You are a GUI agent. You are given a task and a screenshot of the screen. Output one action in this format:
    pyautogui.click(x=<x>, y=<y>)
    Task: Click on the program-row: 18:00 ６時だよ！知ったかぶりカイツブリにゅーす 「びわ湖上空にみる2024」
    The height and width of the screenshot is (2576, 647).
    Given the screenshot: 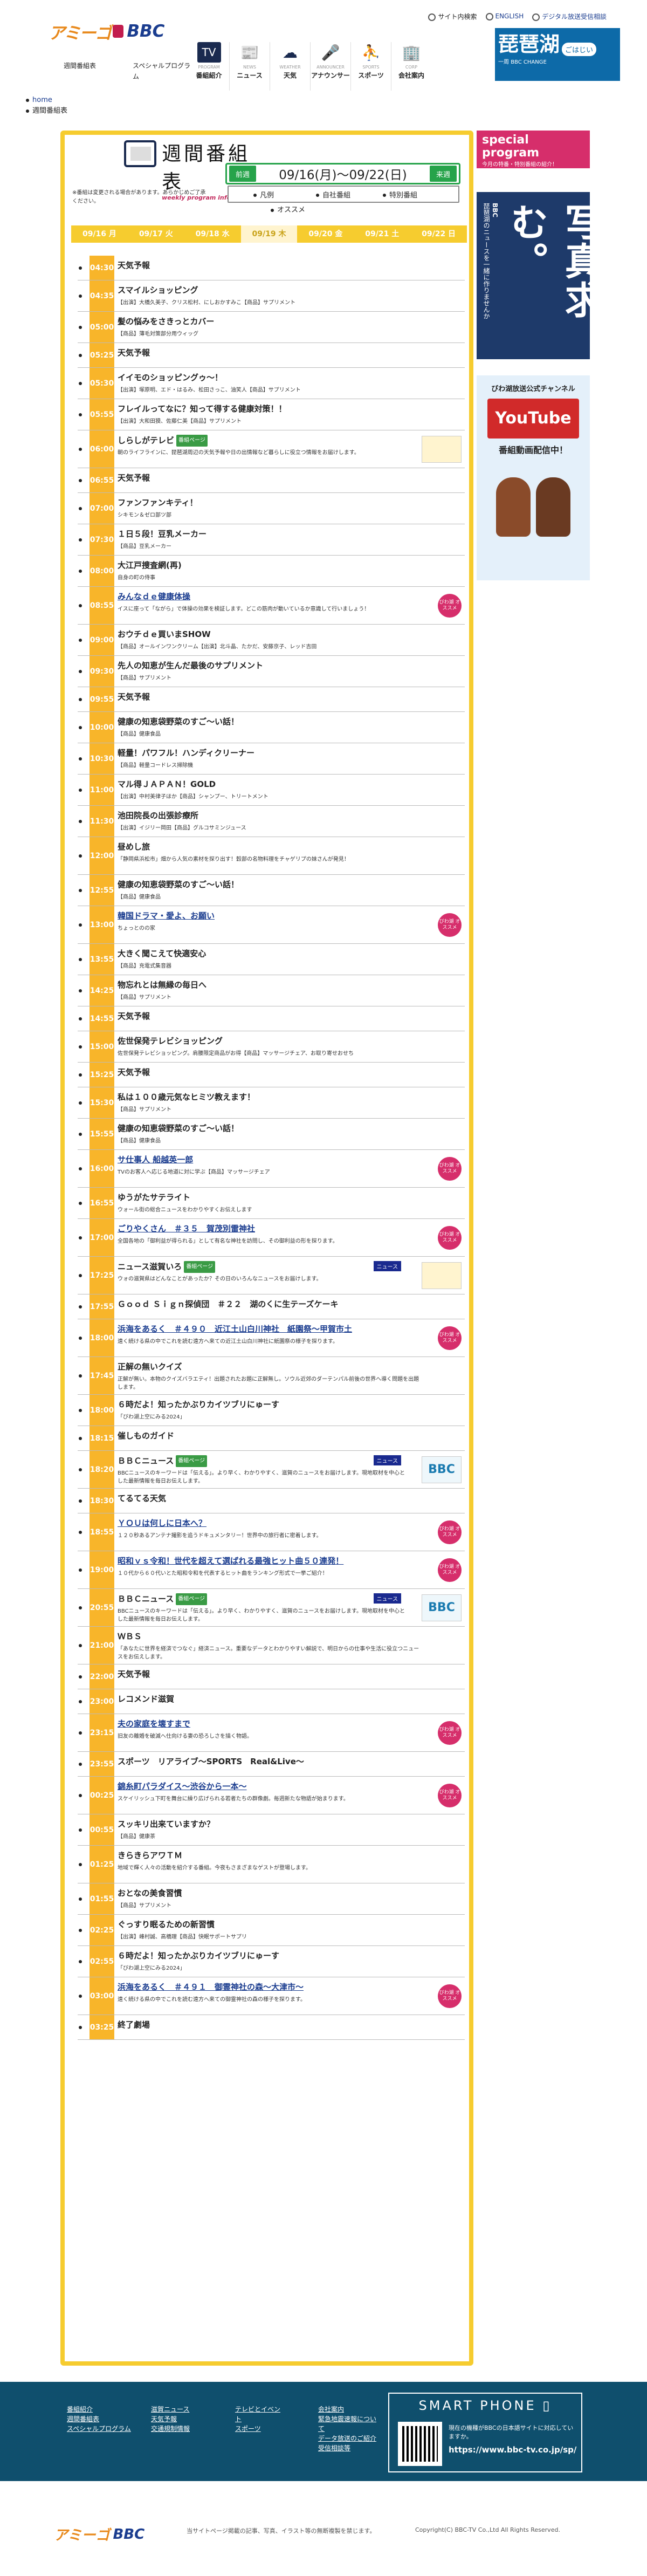 What is the action you would take?
    pyautogui.click(x=271, y=1410)
    